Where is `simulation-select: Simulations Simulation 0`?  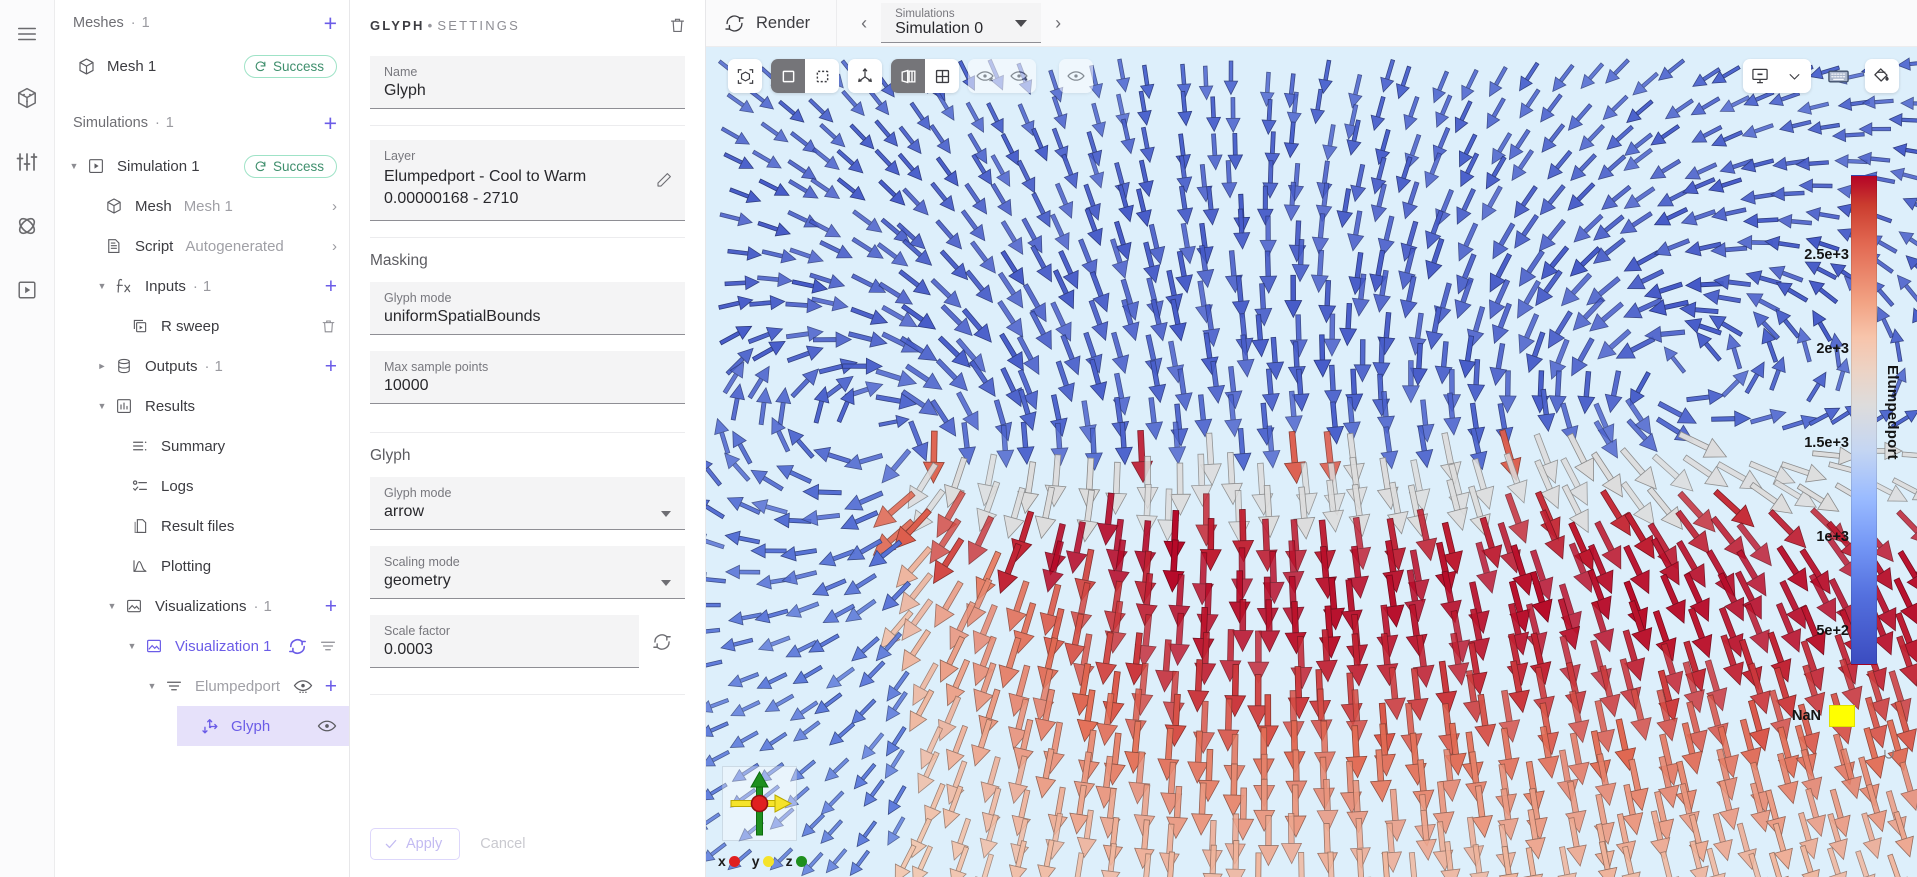
simulation-select: Simulations Simulation 0 is located at coordinates (961, 23).